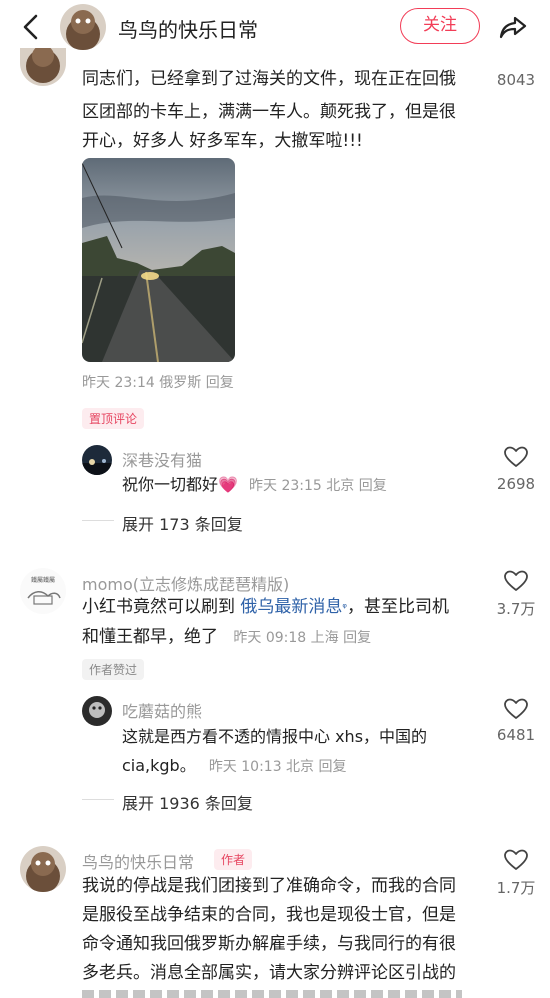 The height and width of the screenshot is (998, 550). I want to click on post-like-count: 8043, so click(516, 80).